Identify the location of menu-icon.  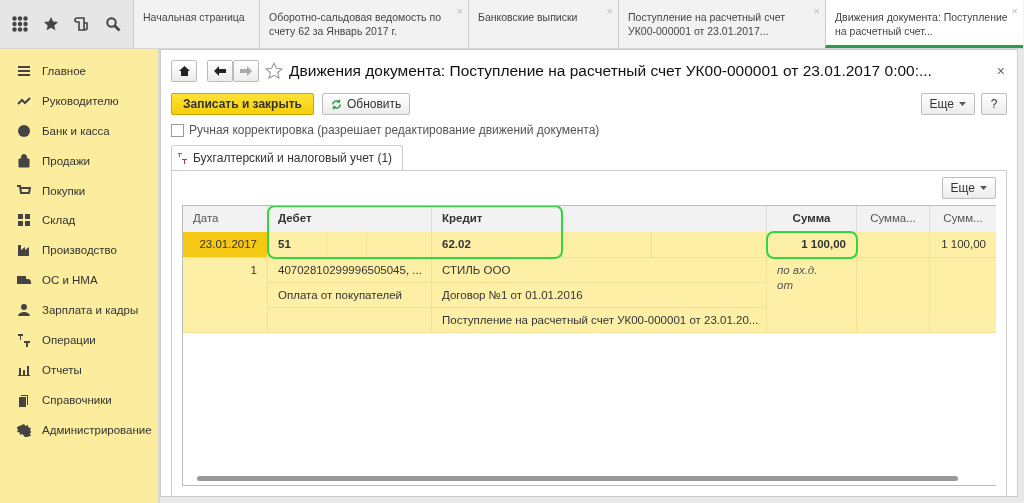
(24, 70).